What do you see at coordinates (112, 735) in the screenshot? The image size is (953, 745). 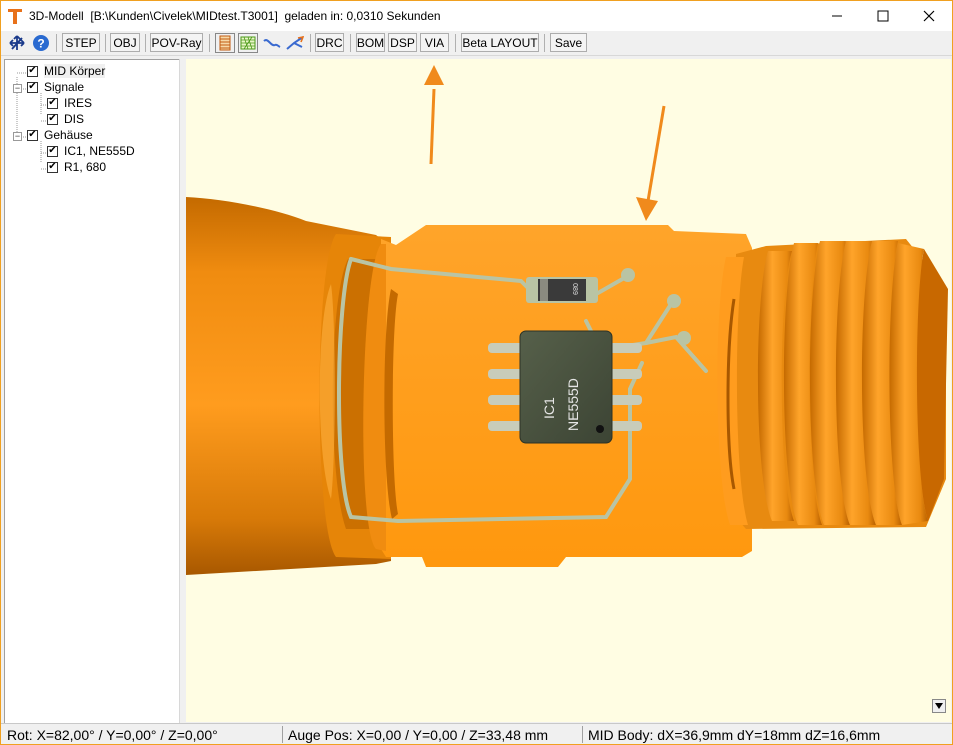 I see `rotation-readout: Rot: X=82,00° / Y=0,00° / Z=0,00°` at bounding box center [112, 735].